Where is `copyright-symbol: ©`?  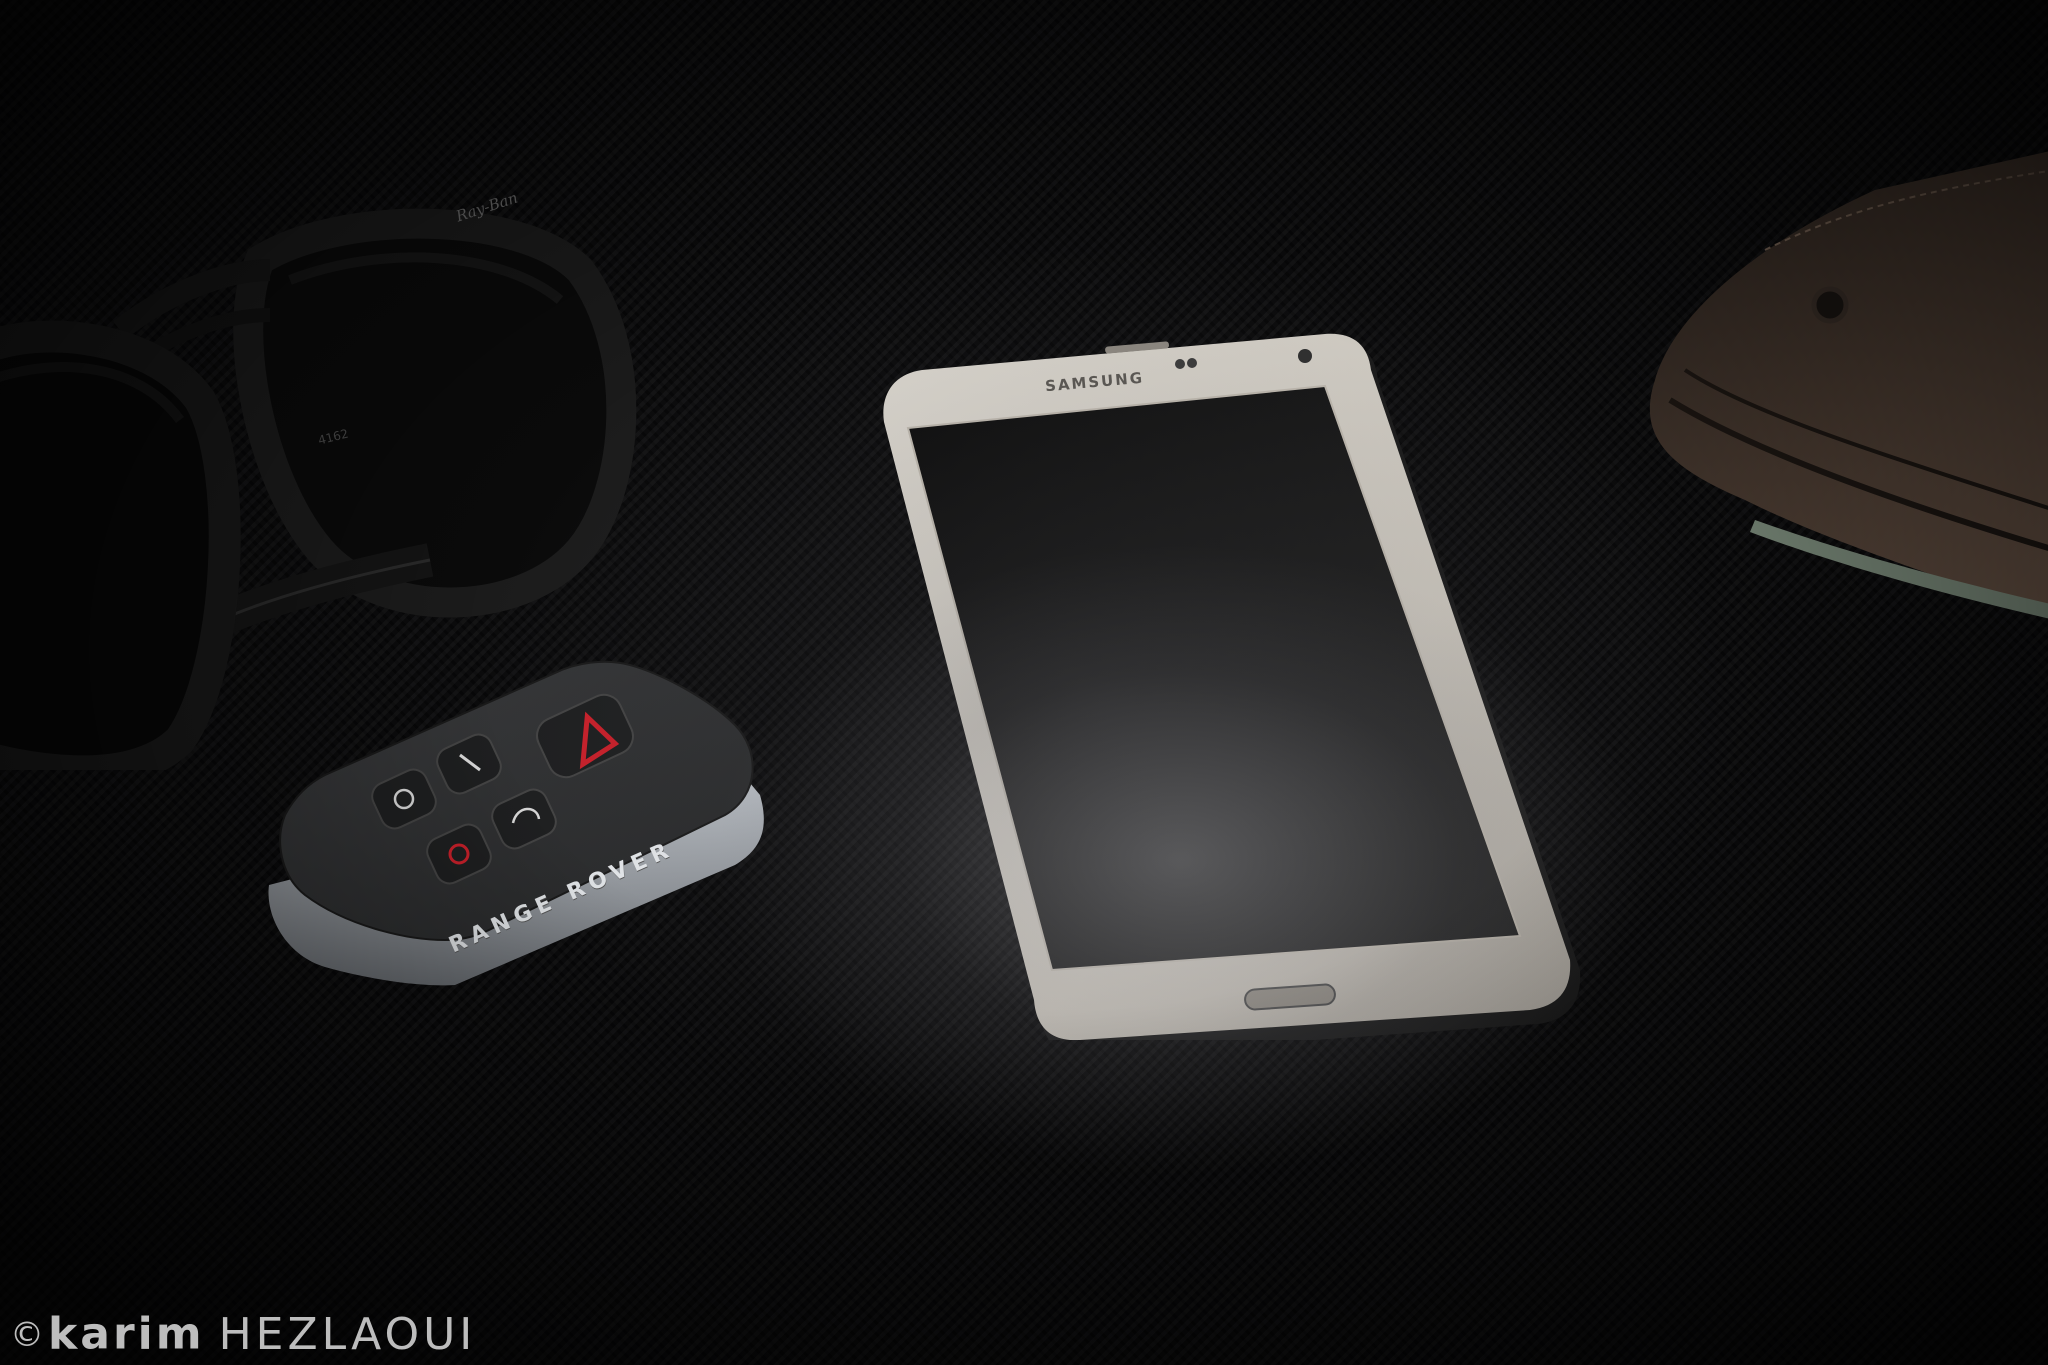
copyright-symbol: © is located at coordinates (27, 1334).